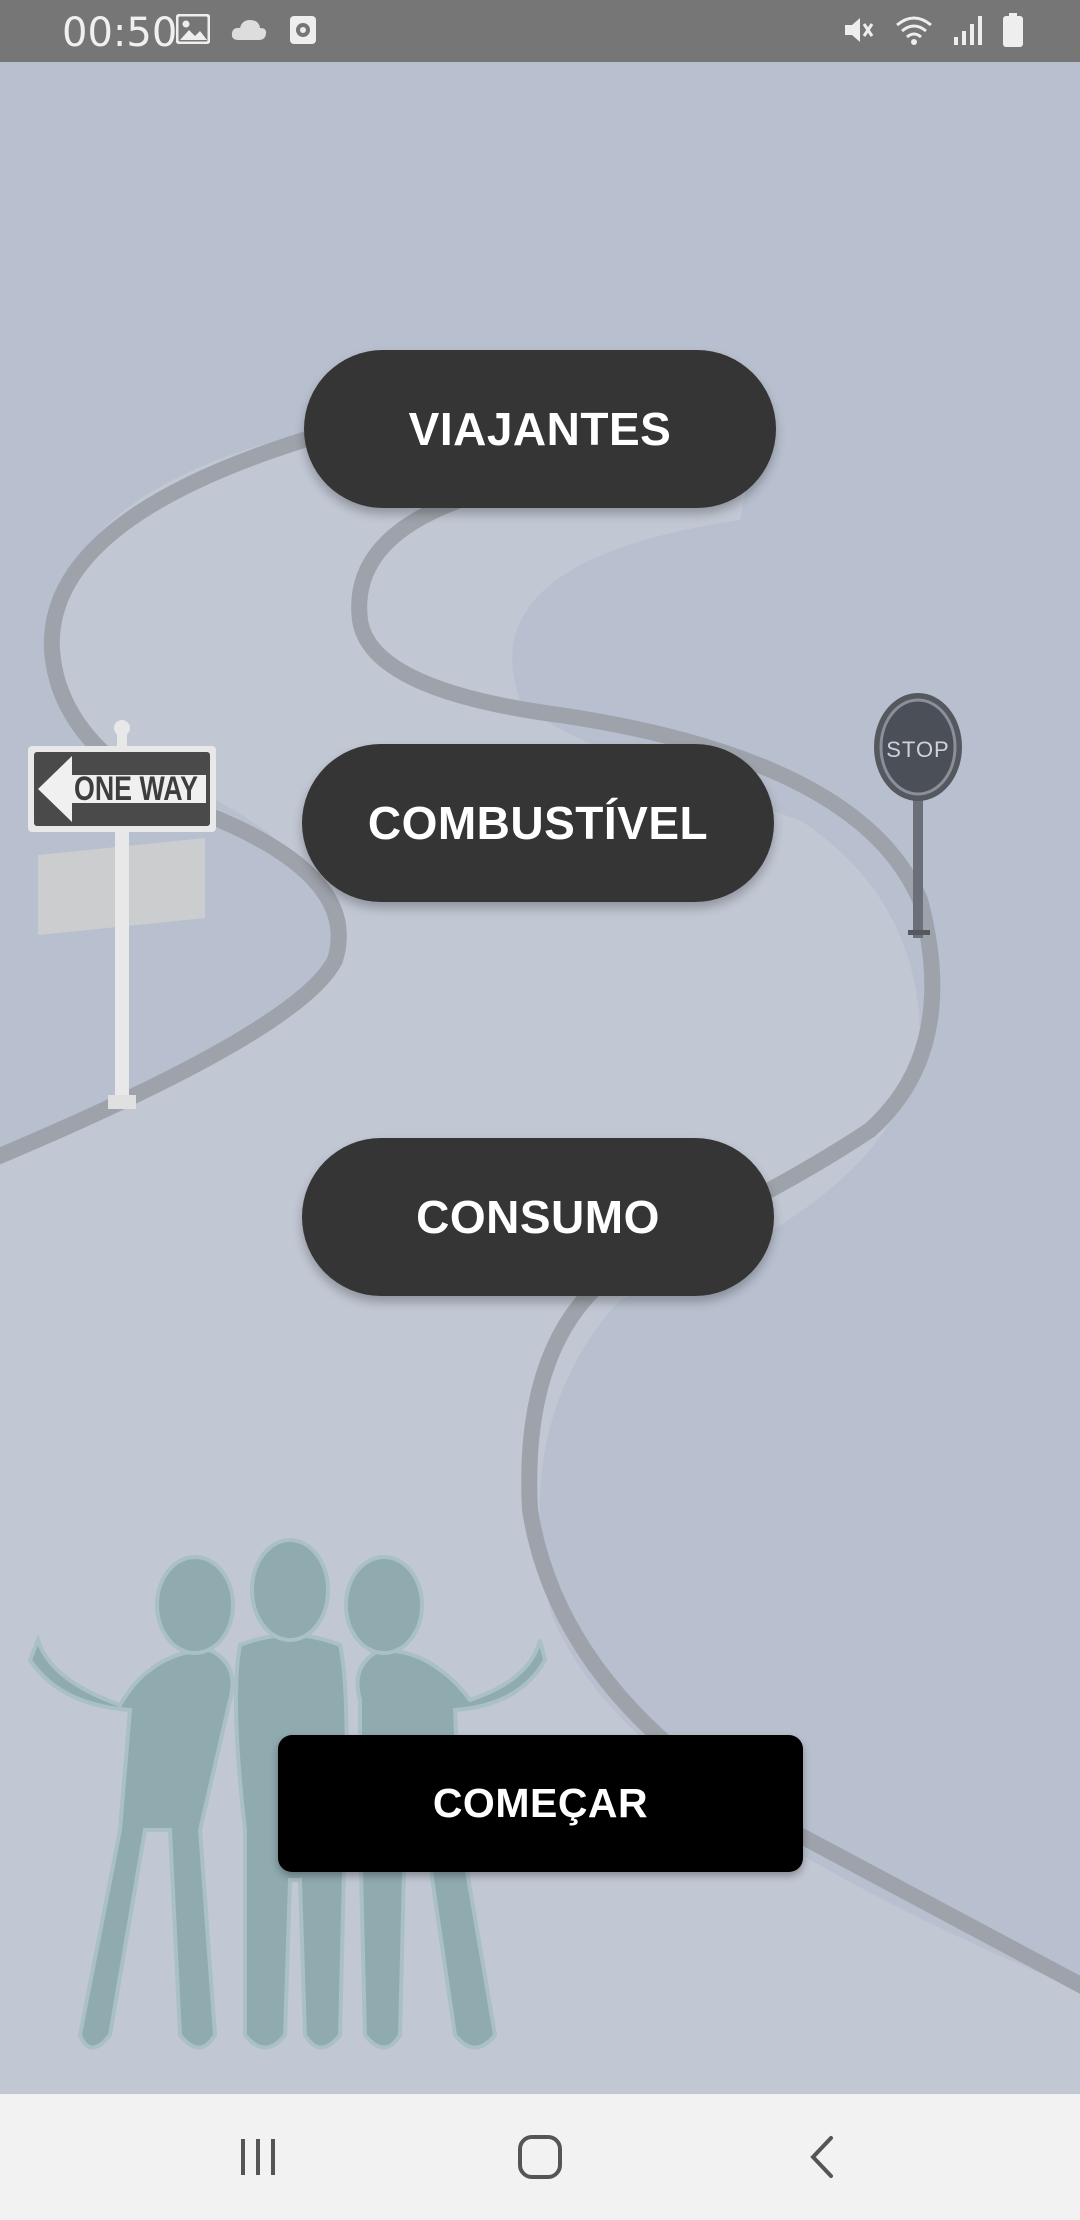  What do you see at coordinates (538, 823) in the screenshot?
I see `combustivel-button: COMBUSTÍVEL` at bounding box center [538, 823].